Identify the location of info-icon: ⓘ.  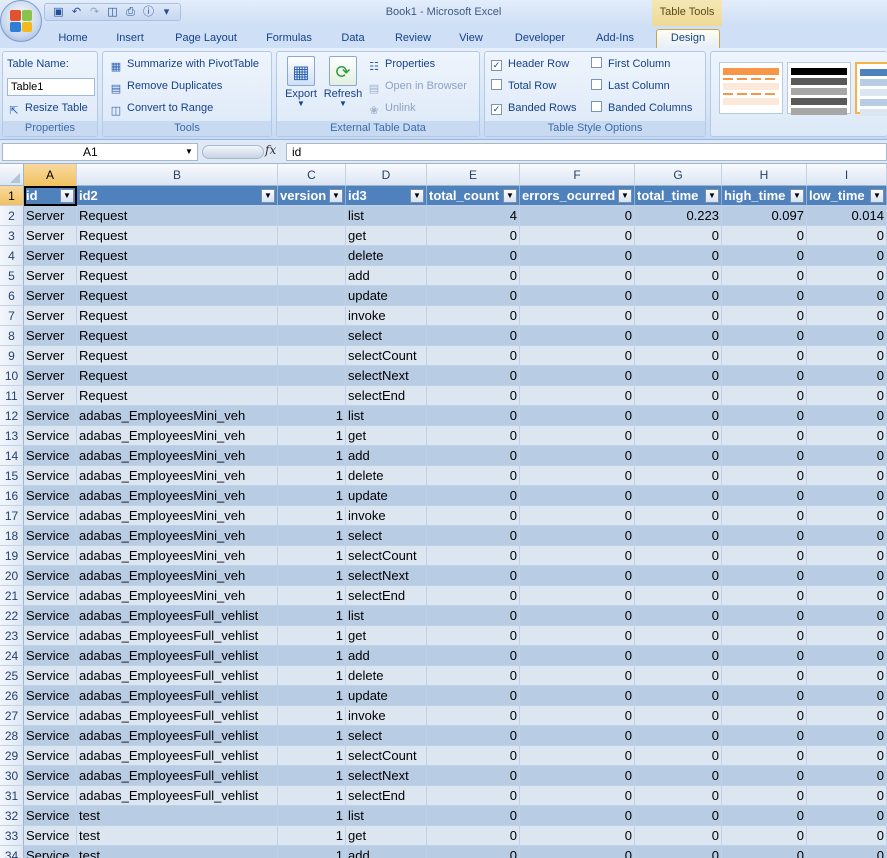
(148, 12).